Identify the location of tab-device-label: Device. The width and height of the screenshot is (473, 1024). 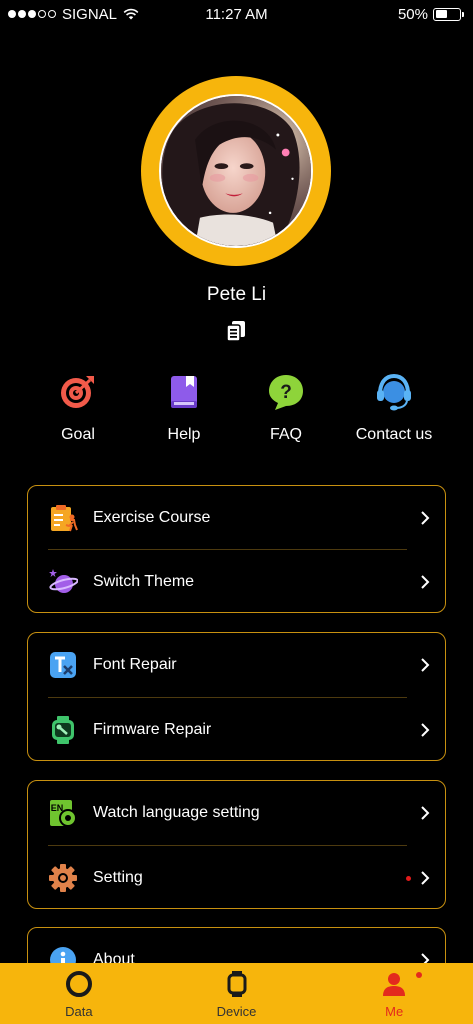
(236, 1011).